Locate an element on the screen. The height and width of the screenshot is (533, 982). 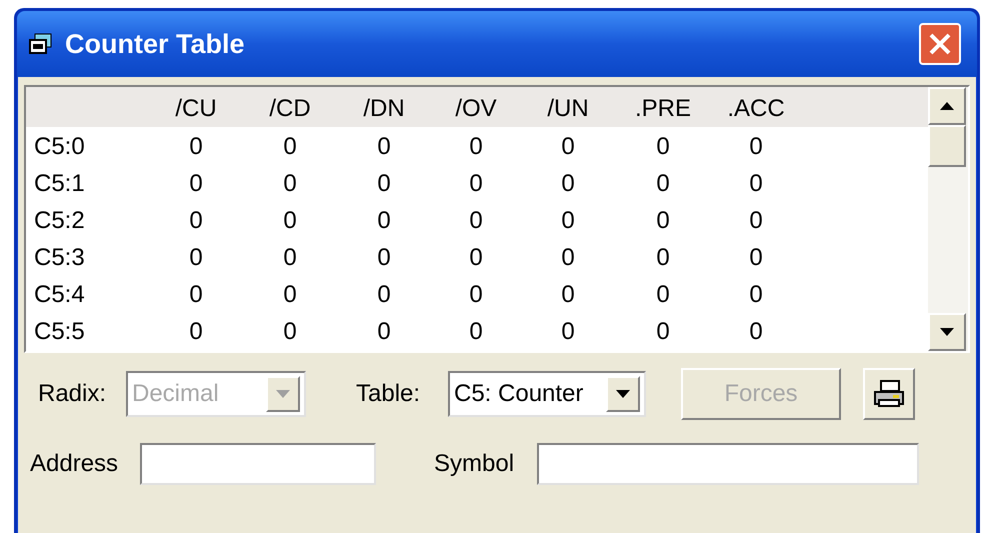
up-arrow-icon is located at coordinates (947, 106).